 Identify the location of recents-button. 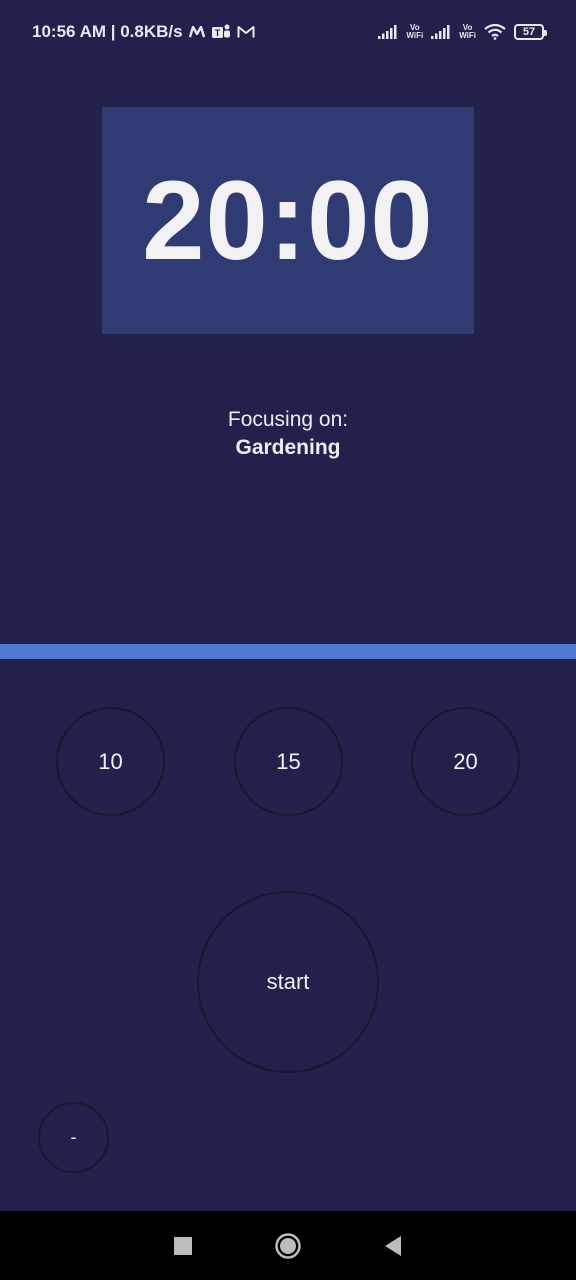
(183, 1246).